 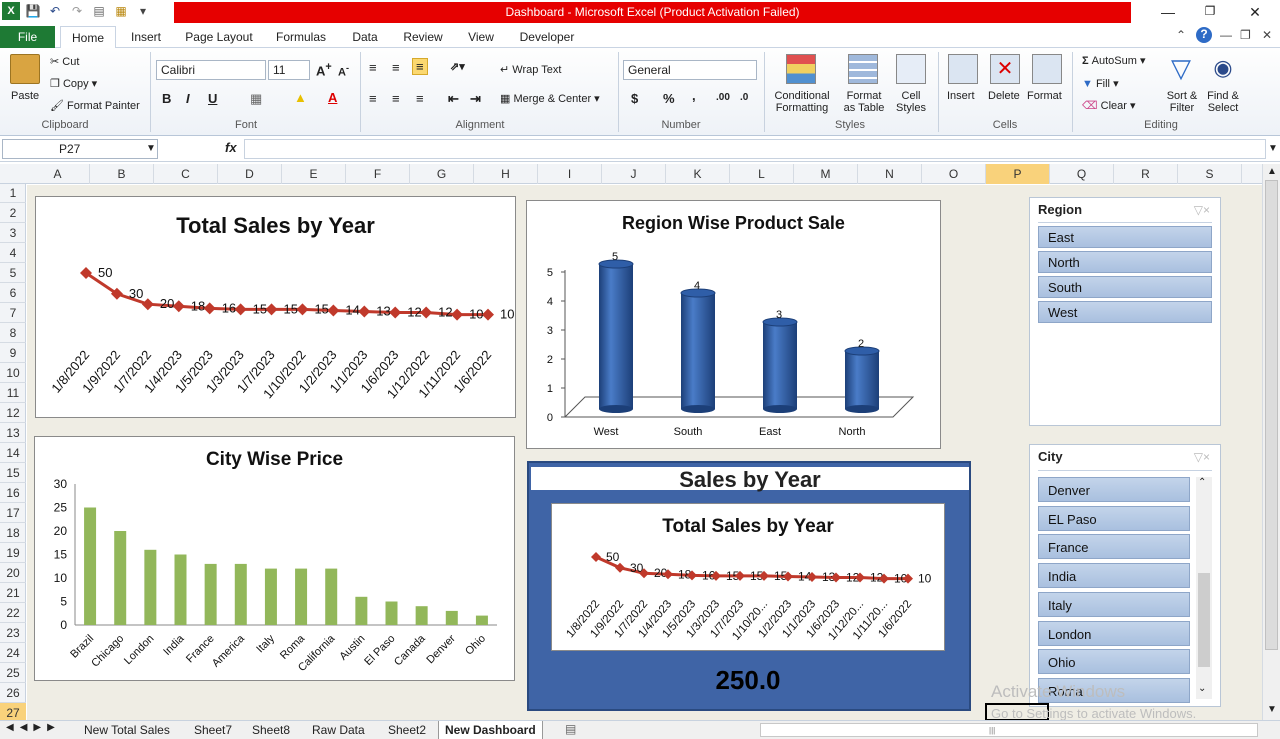 What do you see at coordinates (1204, 35) in the screenshot?
I see `help-icon: ?` at bounding box center [1204, 35].